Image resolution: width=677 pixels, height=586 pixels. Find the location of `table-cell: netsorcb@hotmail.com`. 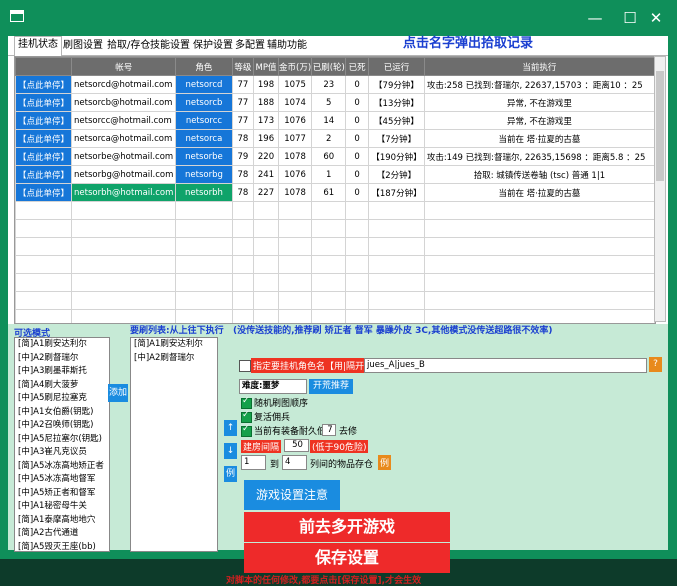

table-cell: netsorcb@hotmail.com is located at coordinates (124, 102).